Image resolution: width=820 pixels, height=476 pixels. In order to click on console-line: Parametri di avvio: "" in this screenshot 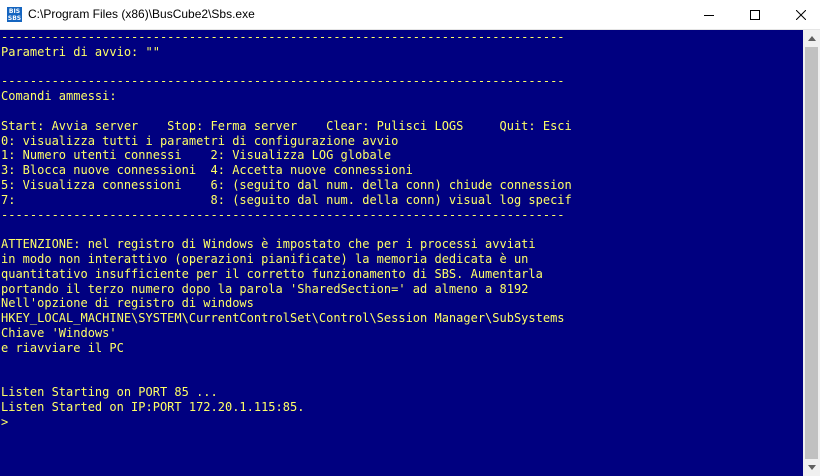, I will do `click(80, 51)`.